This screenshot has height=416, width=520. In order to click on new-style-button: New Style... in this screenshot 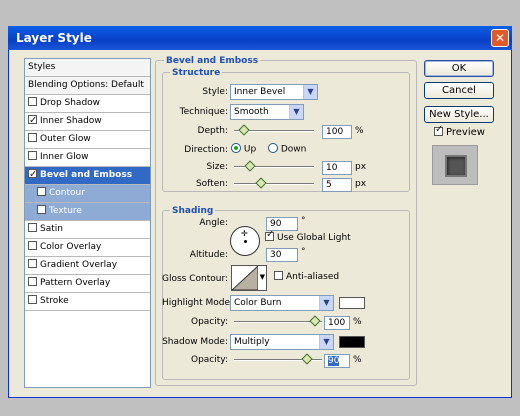, I will do `click(459, 114)`.